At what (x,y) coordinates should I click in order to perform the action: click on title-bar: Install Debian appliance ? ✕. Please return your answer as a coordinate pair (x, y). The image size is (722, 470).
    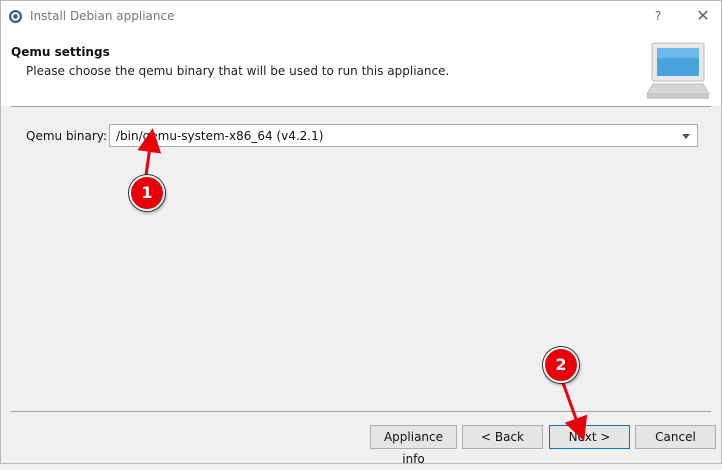
    Looking at the image, I should click on (361, 17).